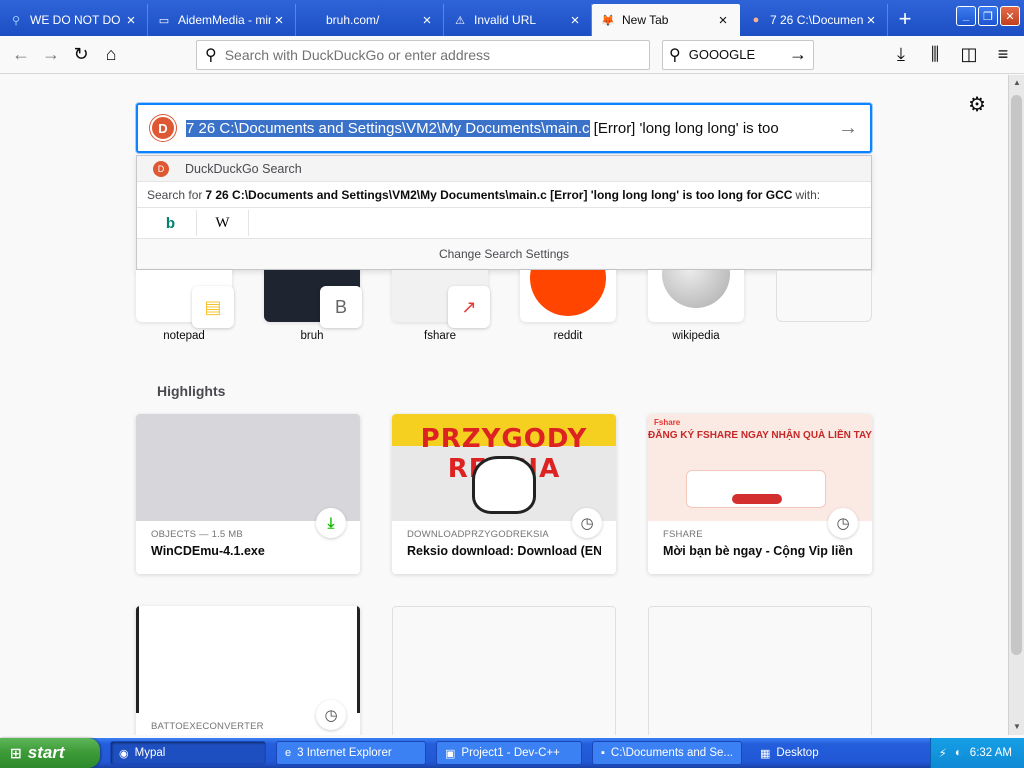 This screenshot has height=768, width=1024. What do you see at coordinates (935, 55) in the screenshot?
I see `library-icon: ⫼` at bounding box center [935, 55].